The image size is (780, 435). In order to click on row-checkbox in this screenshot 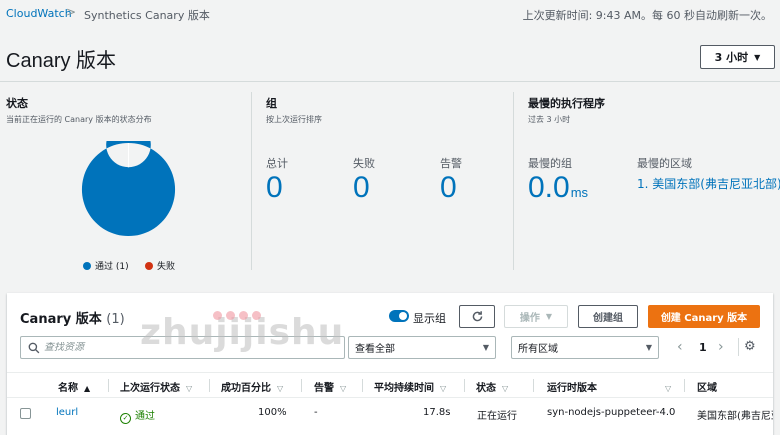, I will do `click(25, 413)`.